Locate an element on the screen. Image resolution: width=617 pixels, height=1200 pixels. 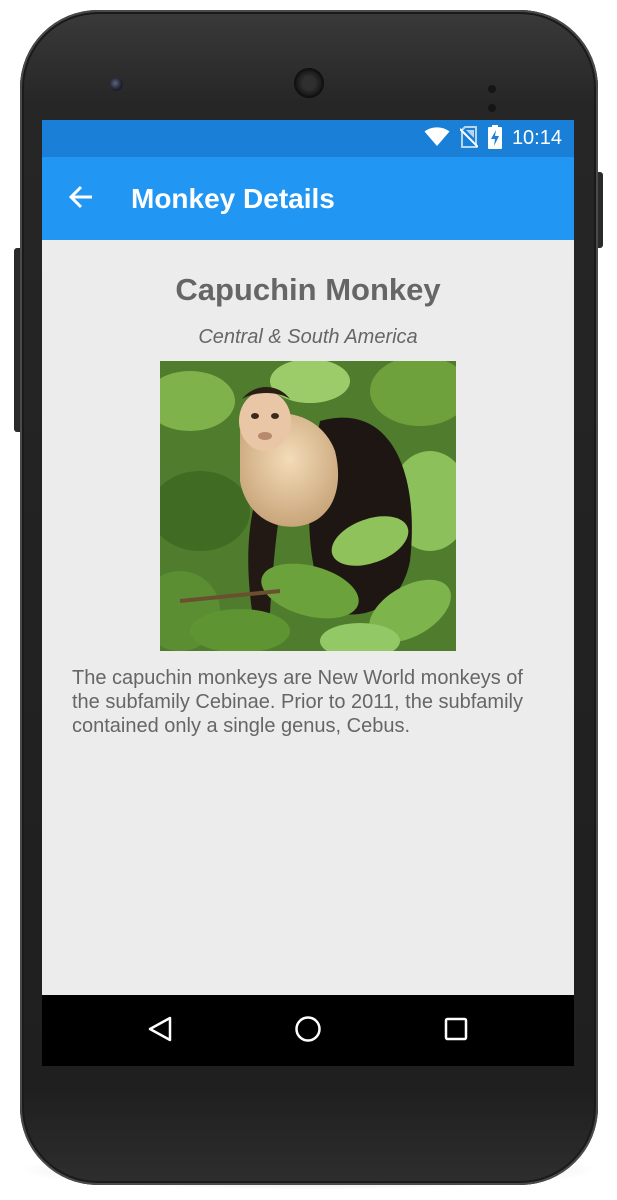
status-icons: 10:14 is located at coordinates (493, 138).